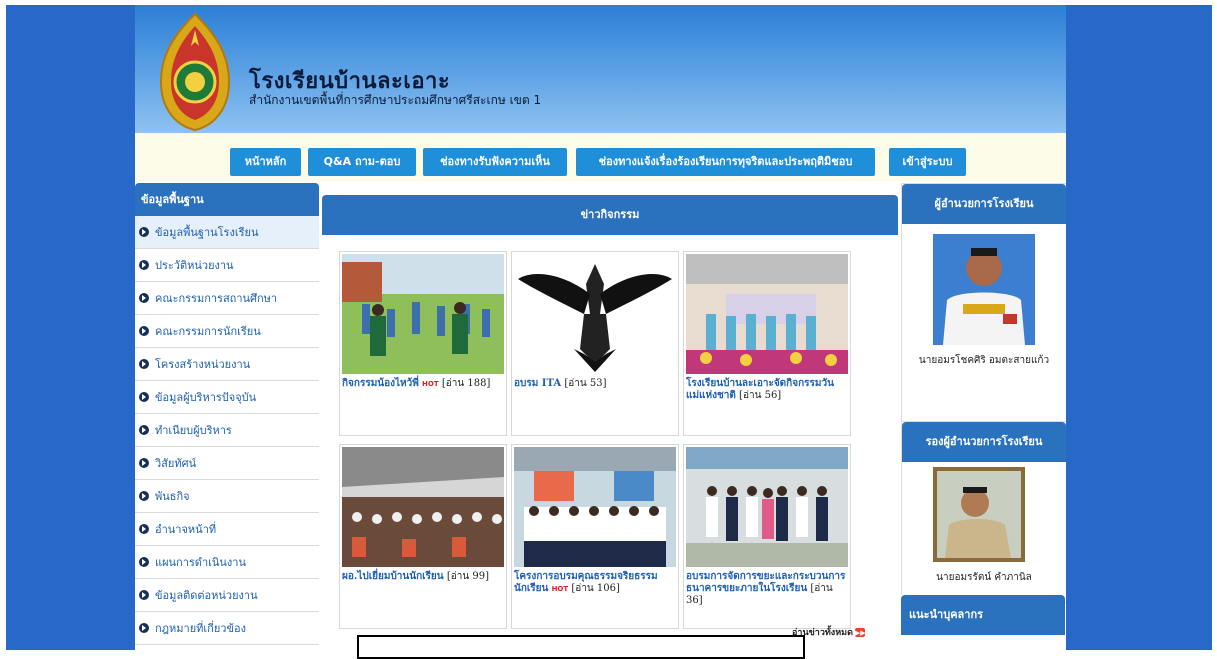  I want to click on sidebar-item-vision: วิสัยทัศน์, so click(227, 463).